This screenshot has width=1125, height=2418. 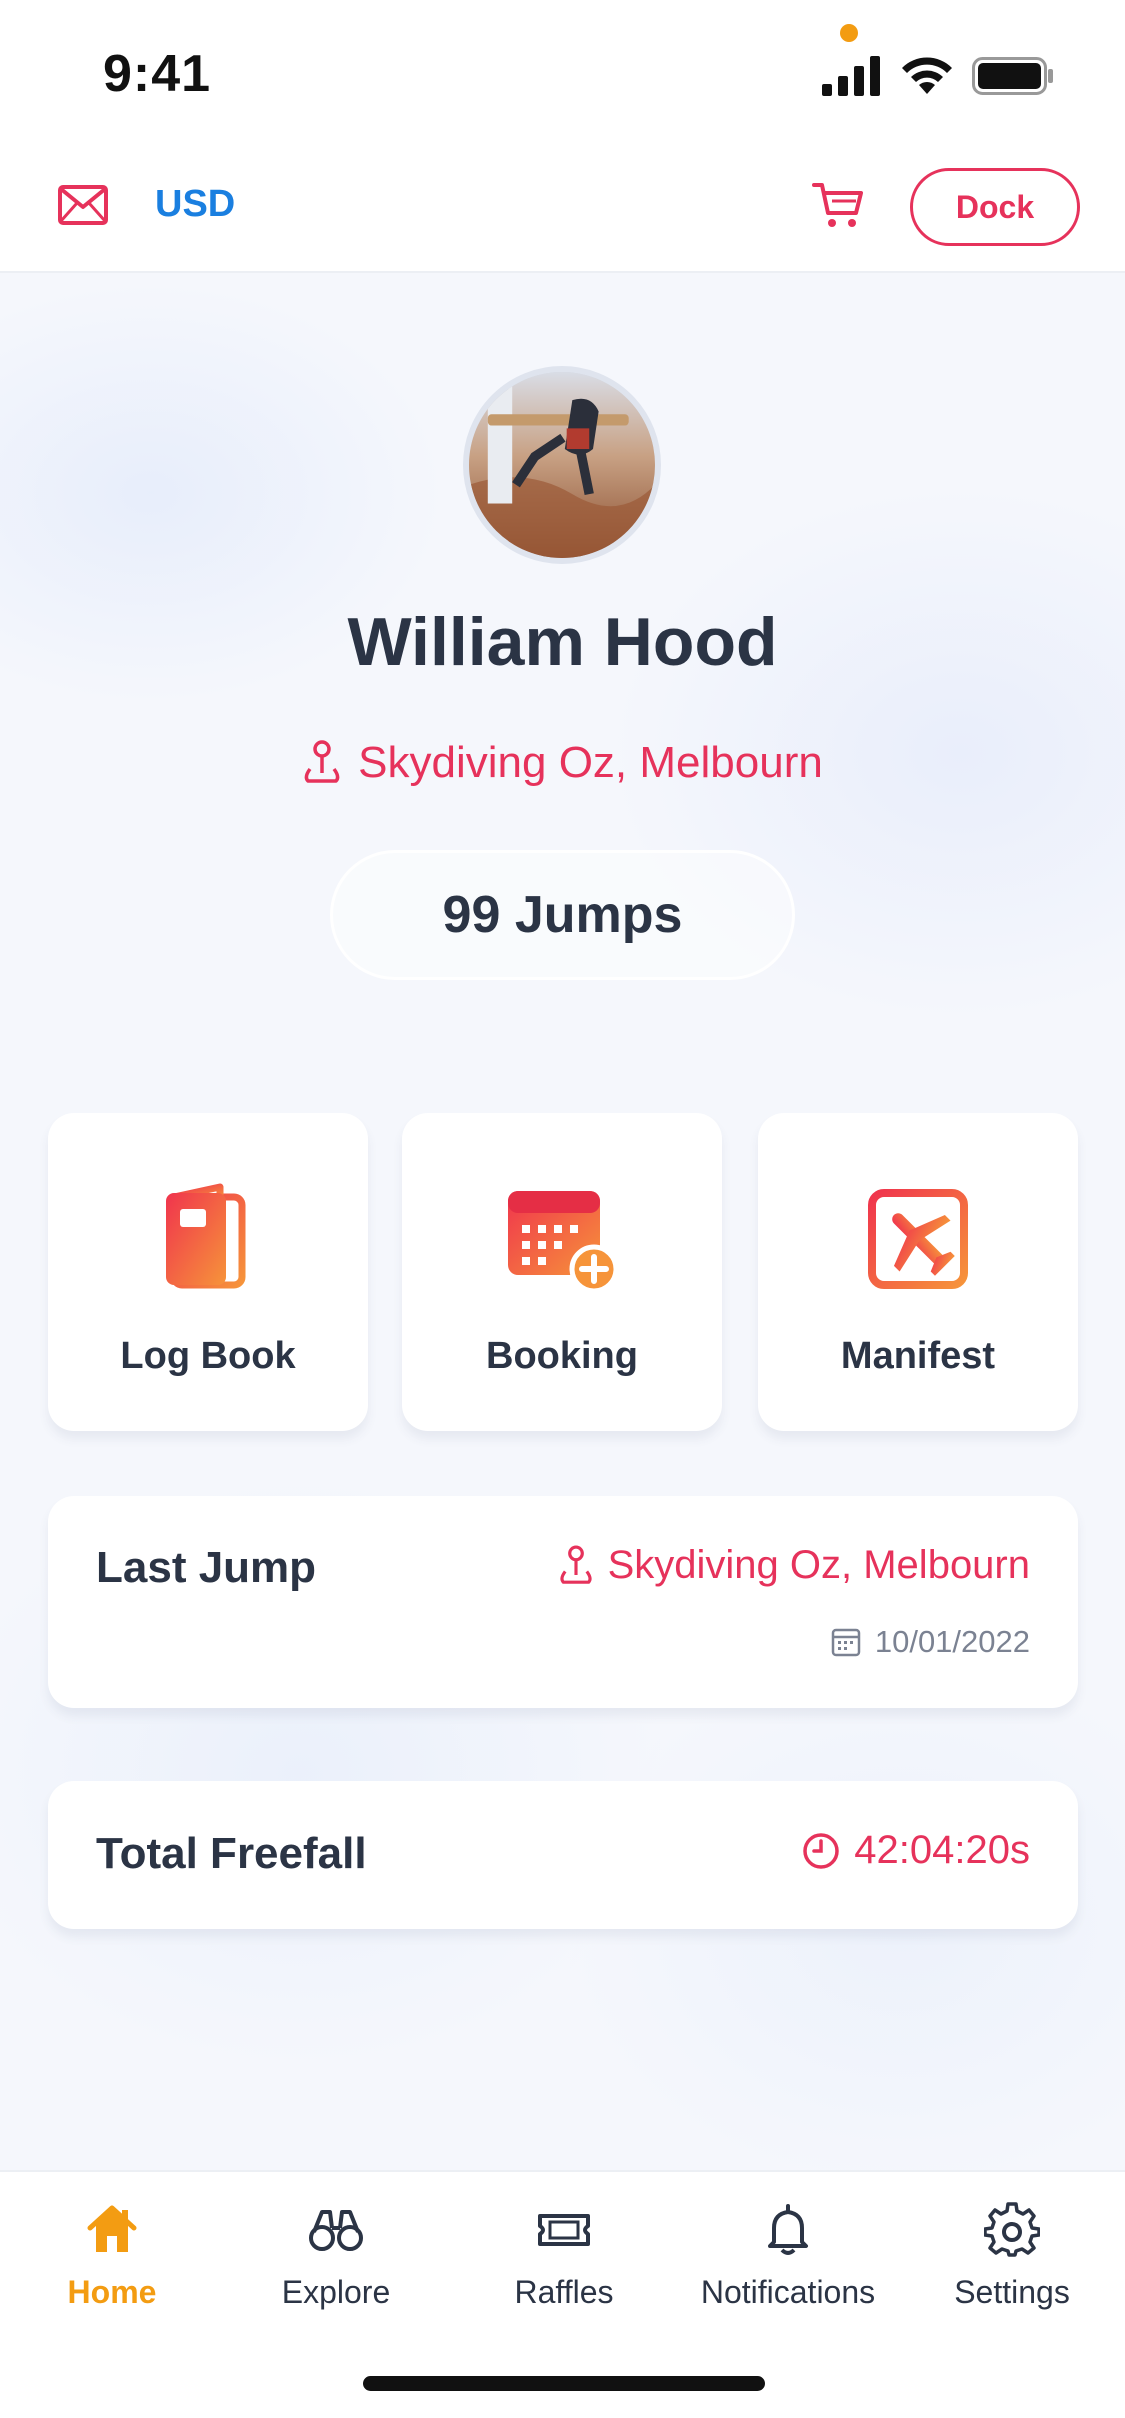 I want to click on avatar-photo-skydiver, so click(x=562, y=465).